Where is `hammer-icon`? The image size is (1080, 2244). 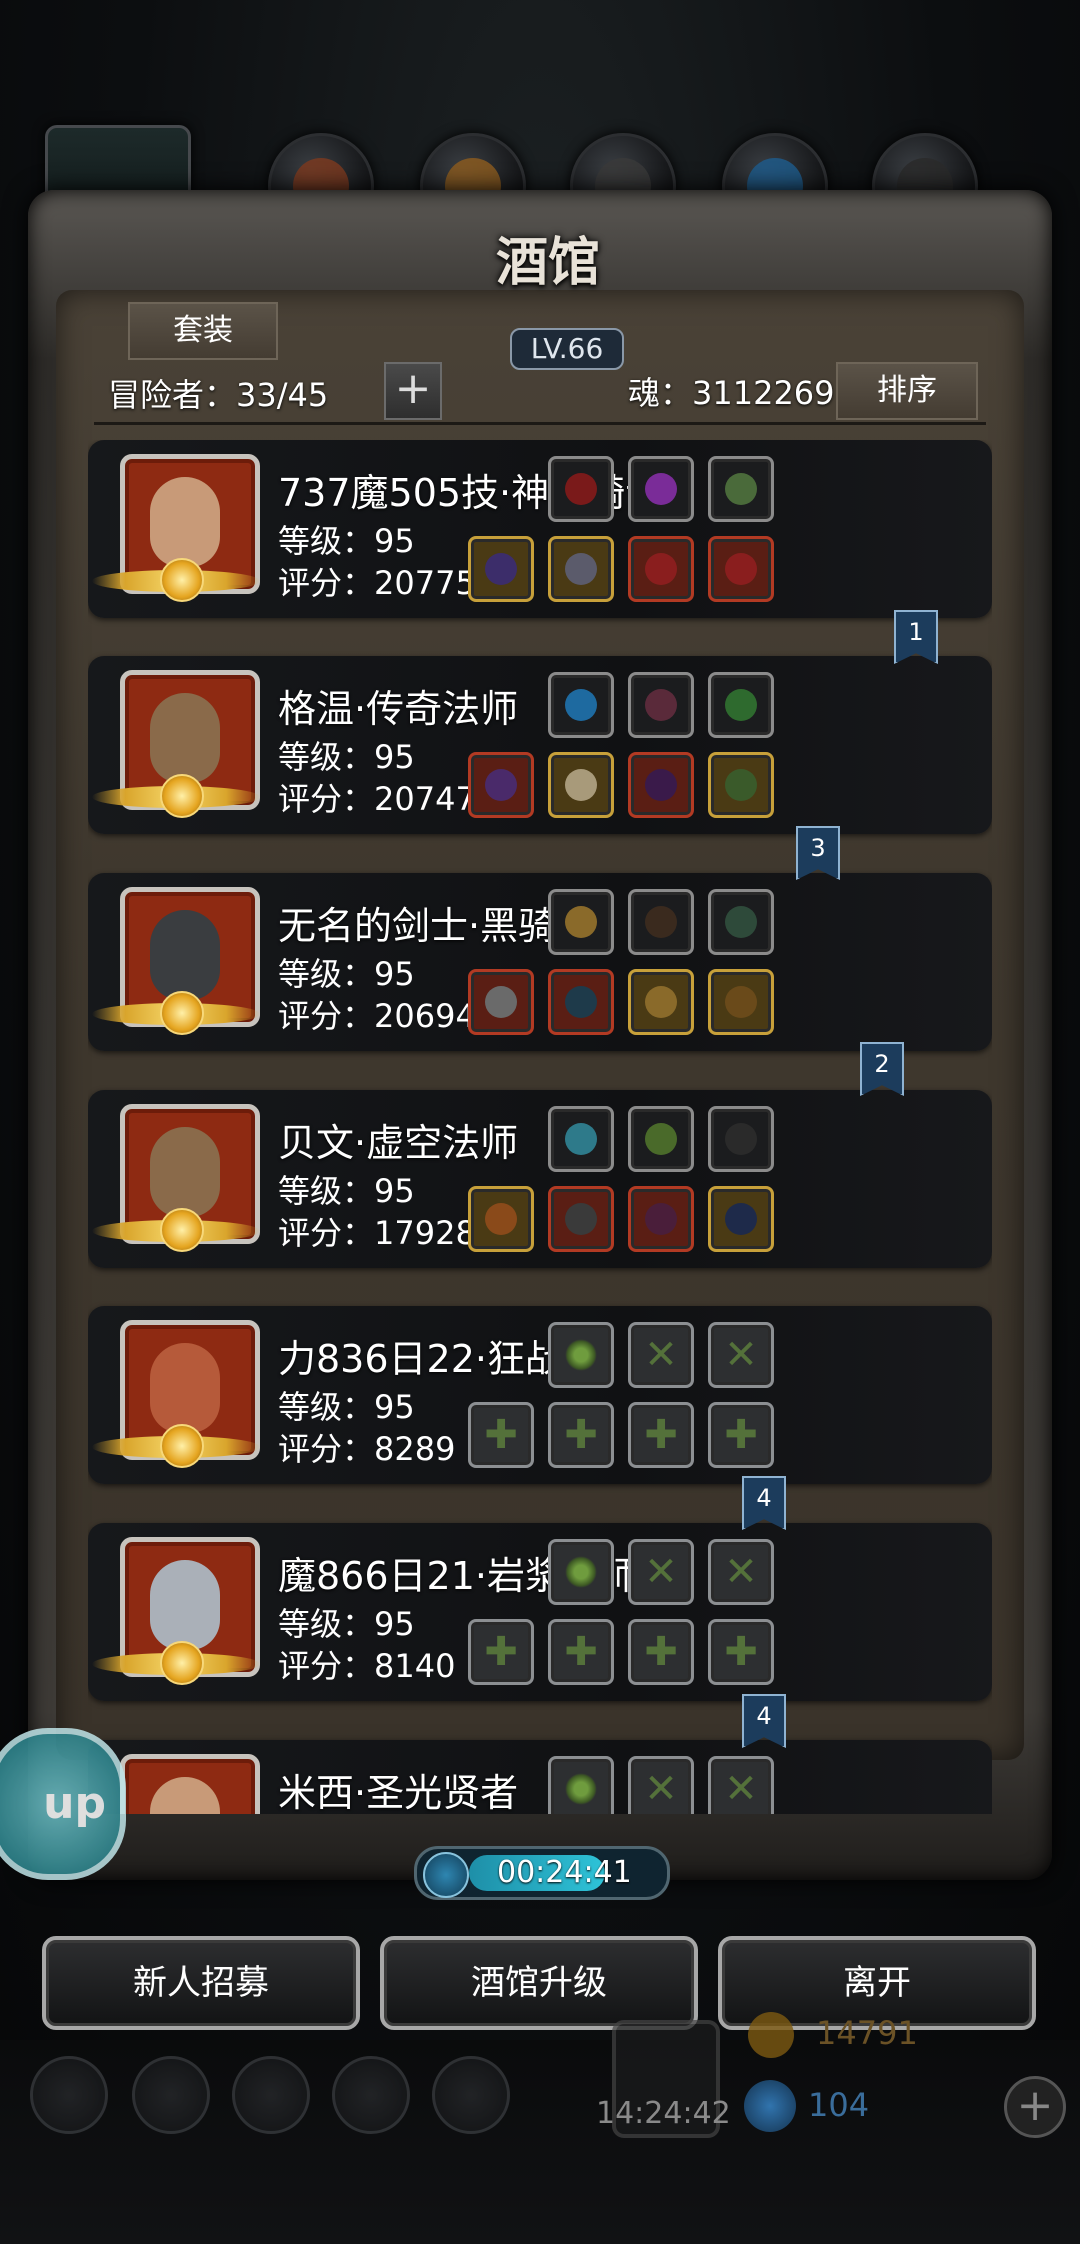
hammer-icon is located at coordinates (471, 2095).